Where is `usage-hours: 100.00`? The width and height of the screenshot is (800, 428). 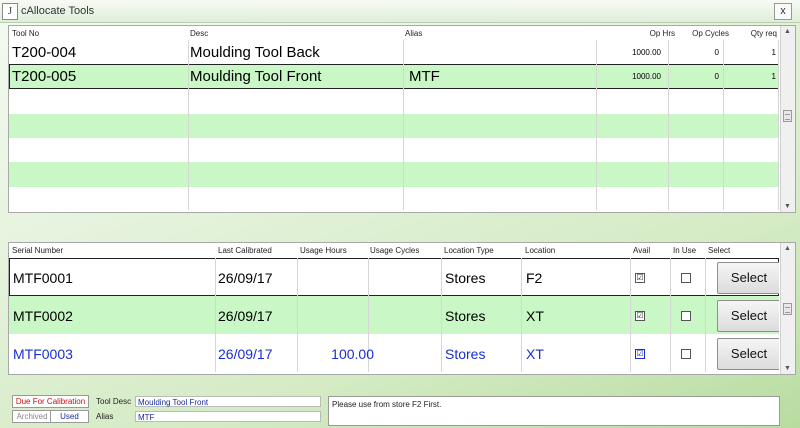
usage-hours: 100.00 is located at coordinates (352, 354).